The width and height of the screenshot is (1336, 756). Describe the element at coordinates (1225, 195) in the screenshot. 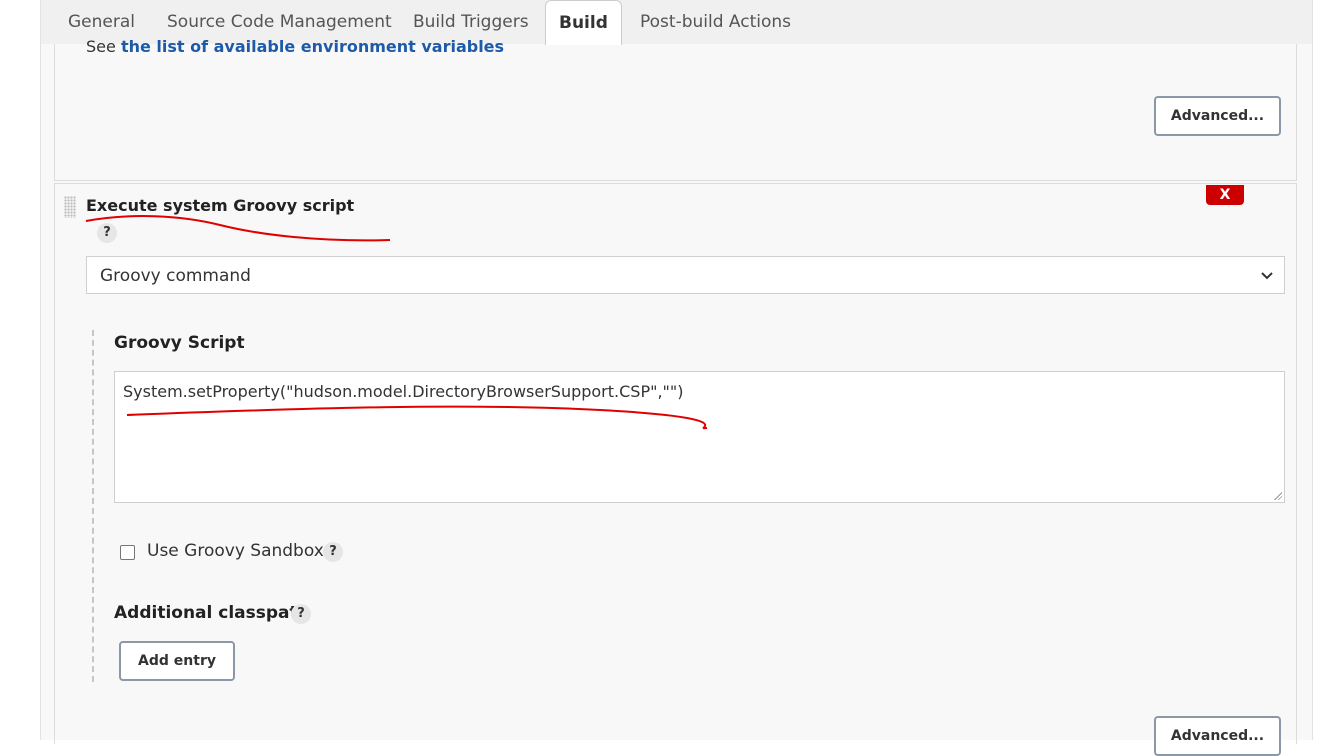

I see `delete-step-button: X` at that location.